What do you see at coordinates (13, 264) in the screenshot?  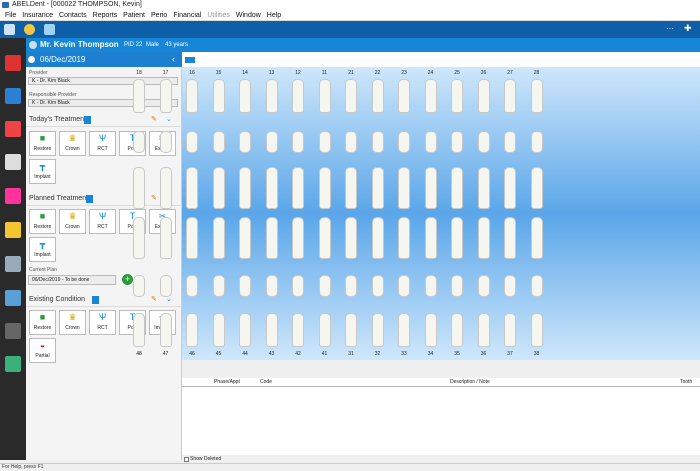 I see `list-icon` at bounding box center [13, 264].